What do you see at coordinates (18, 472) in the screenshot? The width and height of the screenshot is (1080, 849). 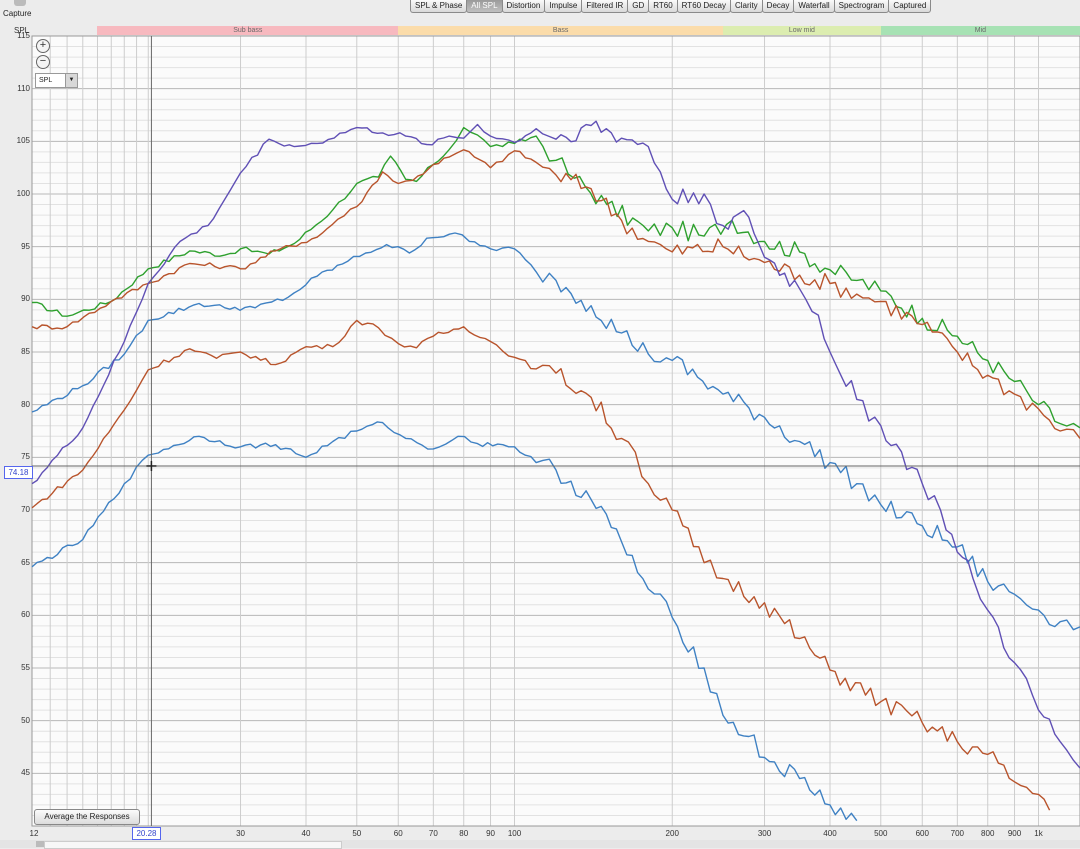 I see `cursor-y-readout: 74.18` at bounding box center [18, 472].